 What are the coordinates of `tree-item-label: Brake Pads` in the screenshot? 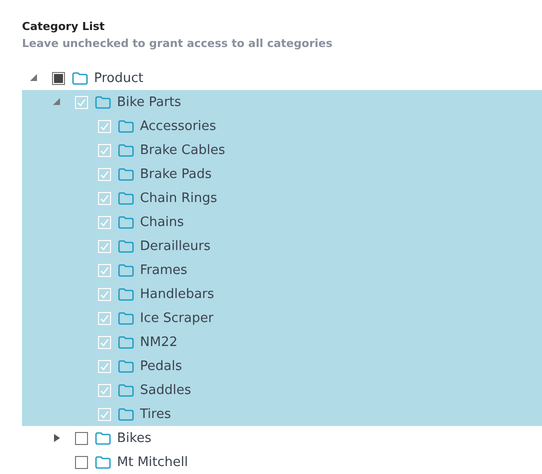 It's located at (176, 174).